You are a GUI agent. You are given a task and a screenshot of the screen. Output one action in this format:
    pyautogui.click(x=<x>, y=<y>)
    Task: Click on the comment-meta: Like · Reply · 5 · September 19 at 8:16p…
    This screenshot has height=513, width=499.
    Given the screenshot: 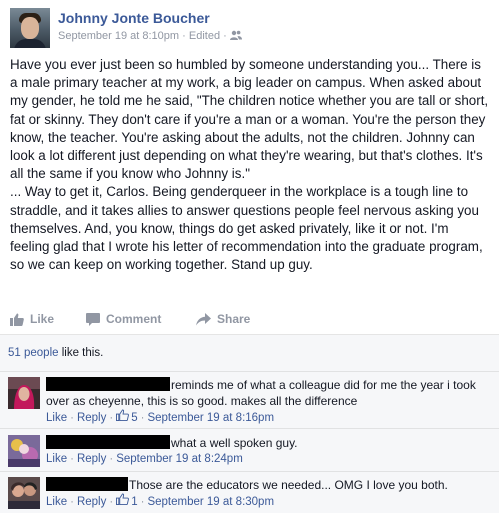 What is the action you would take?
    pyautogui.click(x=269, y=417)
    